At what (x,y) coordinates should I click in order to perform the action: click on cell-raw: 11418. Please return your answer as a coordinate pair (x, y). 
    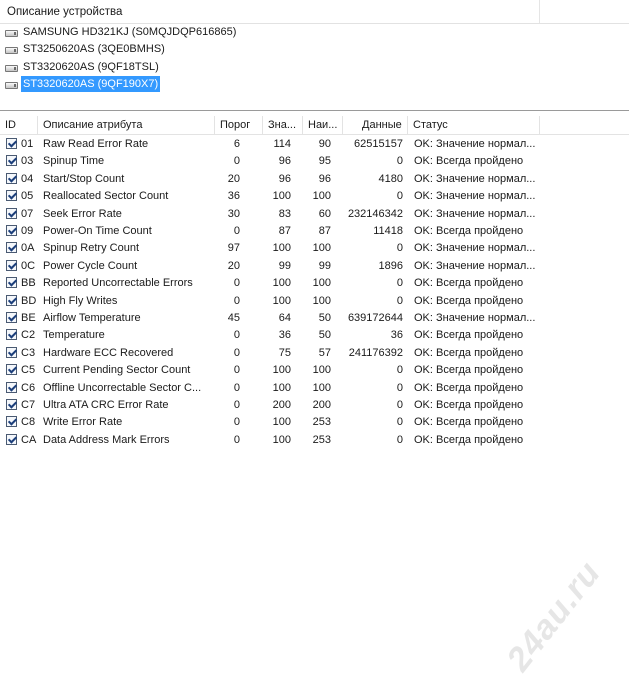
    Looking at the image, I should click on (388, 231).